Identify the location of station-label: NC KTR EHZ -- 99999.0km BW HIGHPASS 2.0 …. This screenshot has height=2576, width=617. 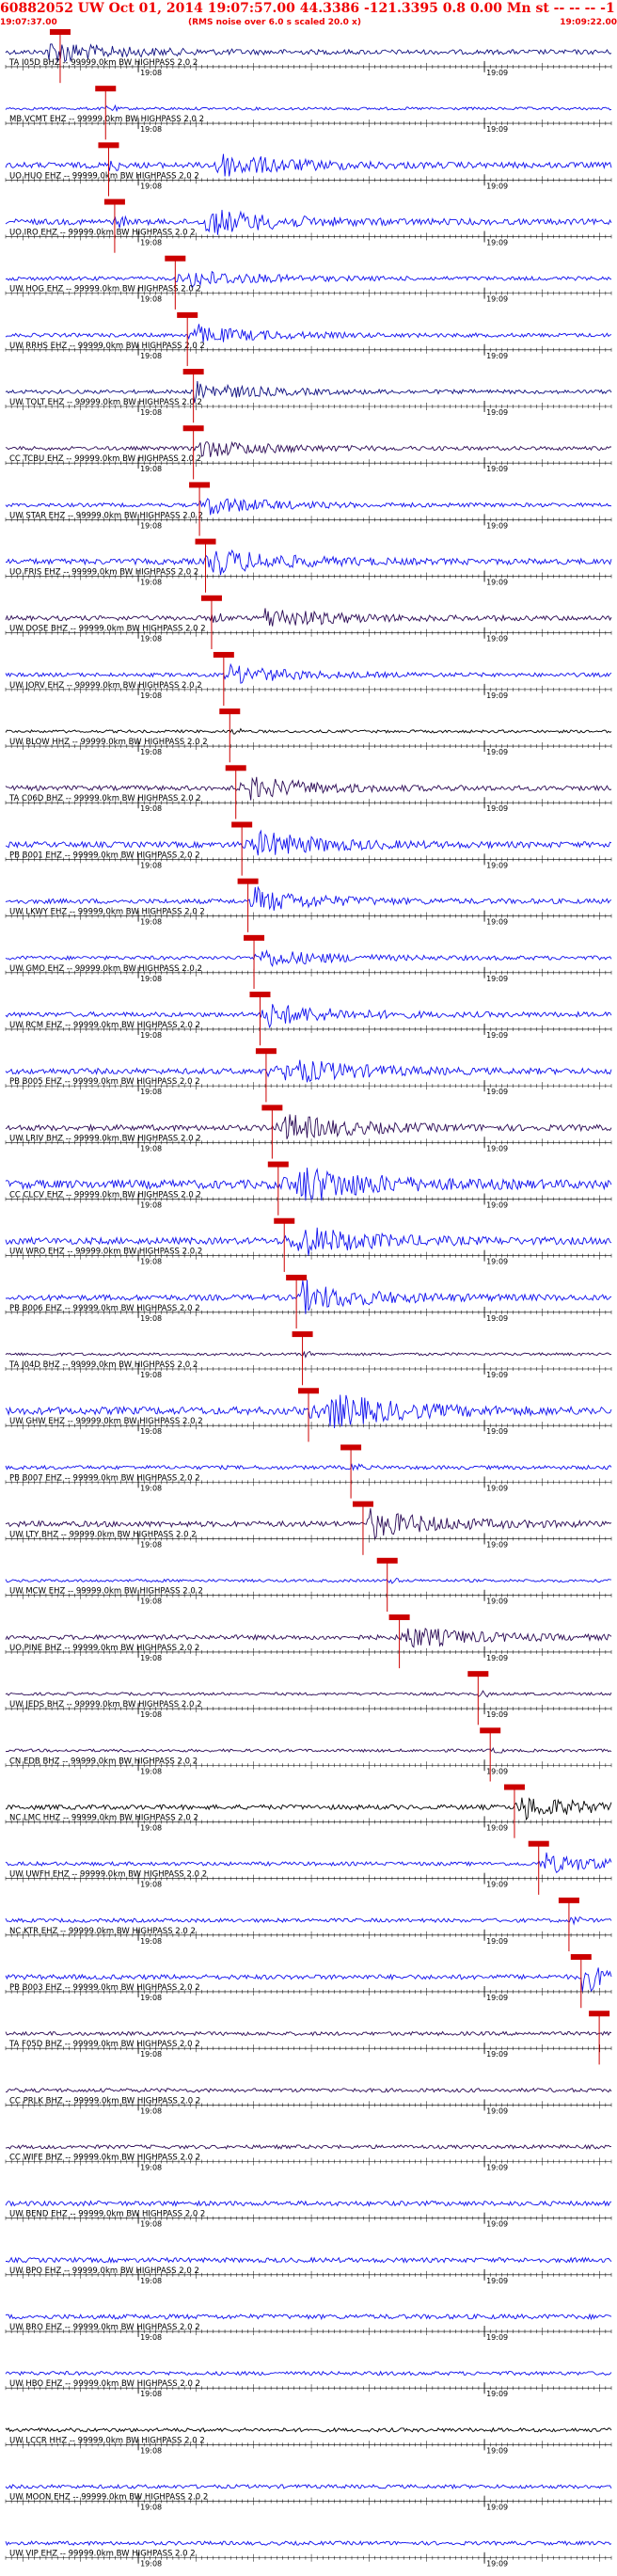
(102, 1931).